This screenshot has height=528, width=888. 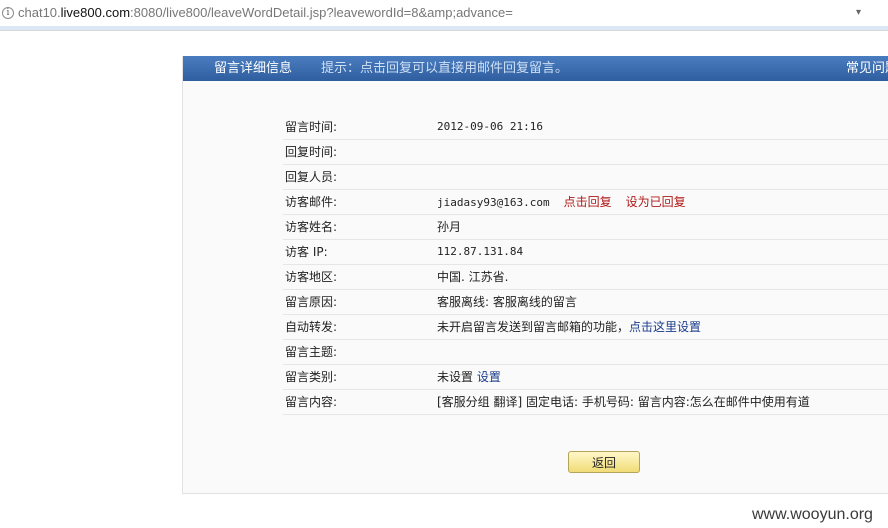 What do you see at coordinates (561, 202) in the screenshot?
I see `email-value-group: jiadasy93@163.com 点击回复 设为已回复` at bounding box center [561, 202].